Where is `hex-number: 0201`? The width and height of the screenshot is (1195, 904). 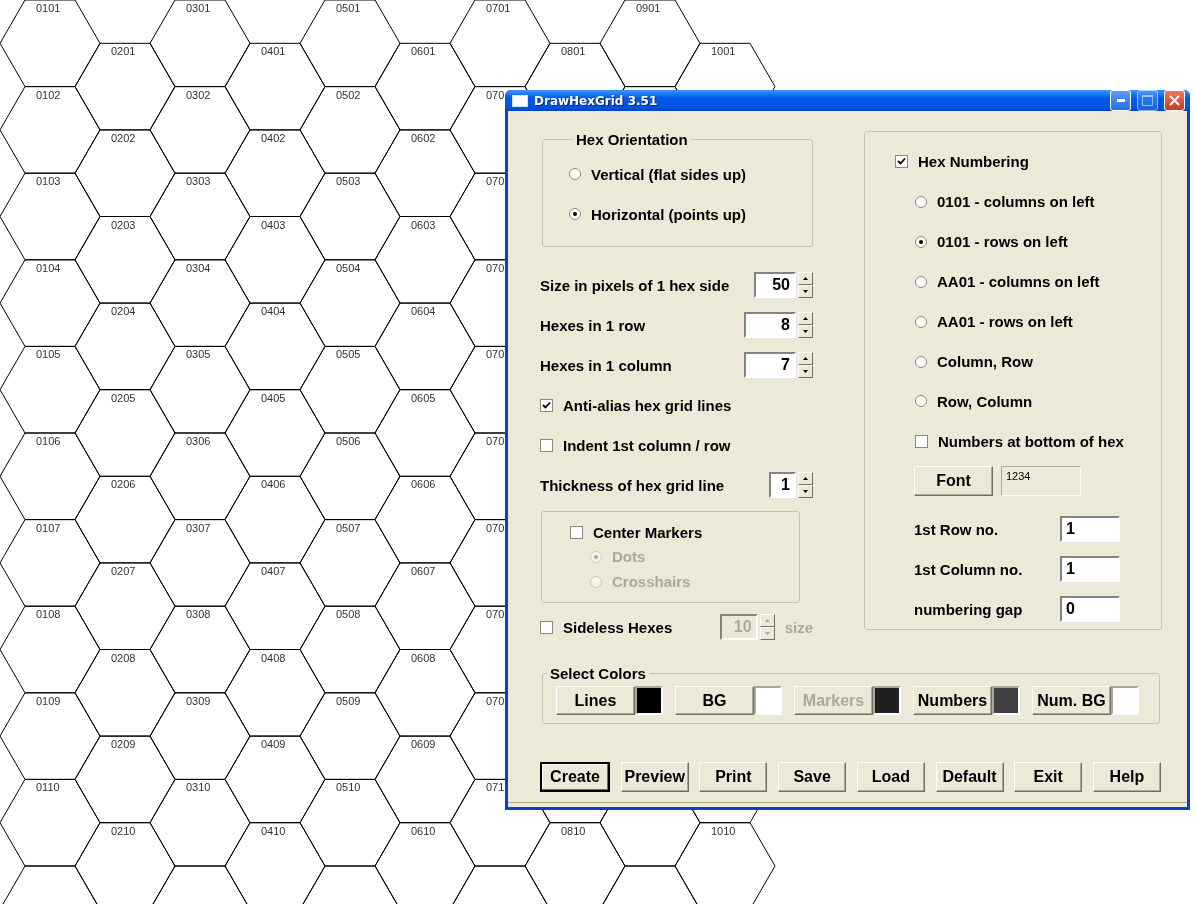
hex-number: 0201 is located at coordinates (123, 51).